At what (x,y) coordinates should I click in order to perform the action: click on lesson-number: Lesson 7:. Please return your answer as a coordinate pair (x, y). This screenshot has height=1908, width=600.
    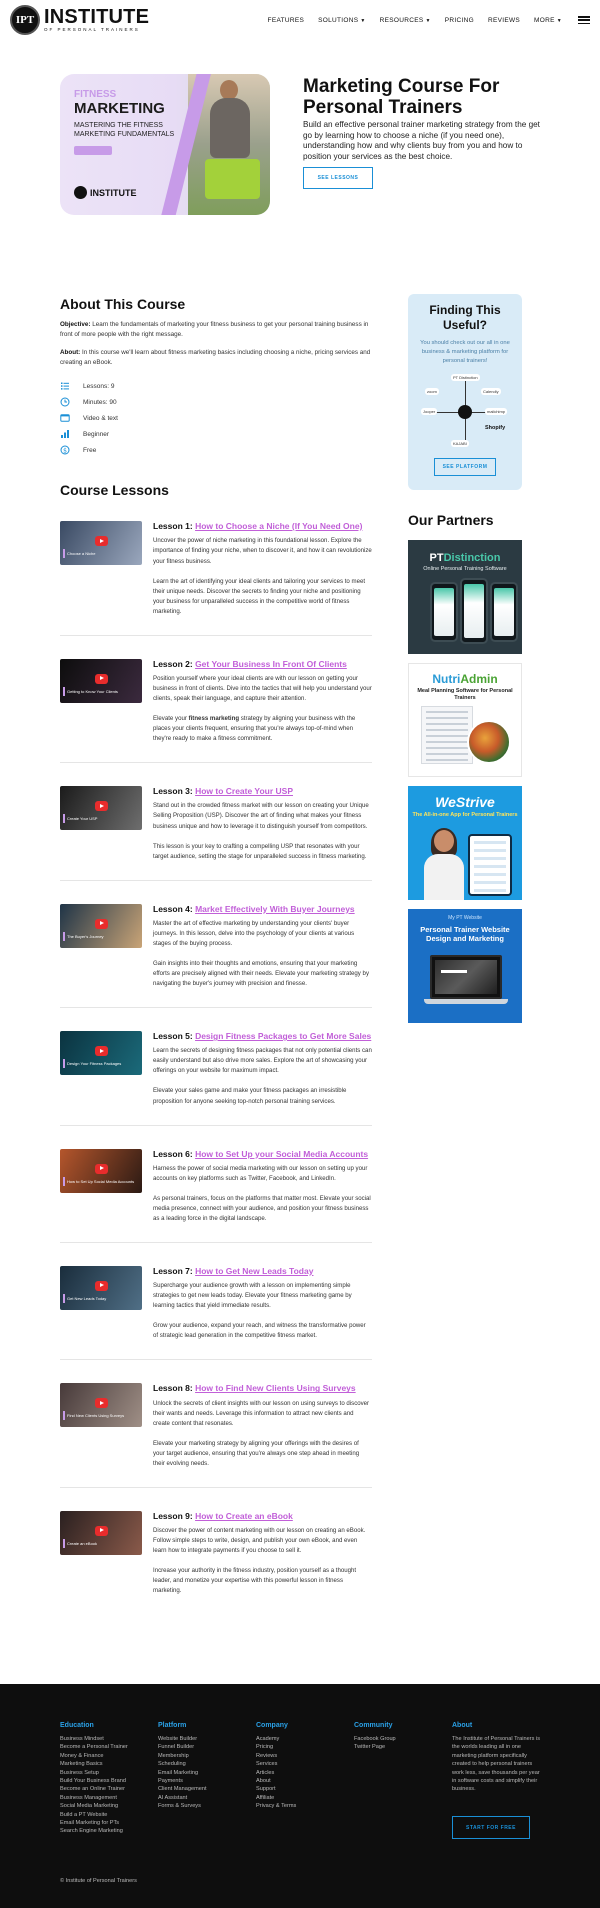
    Looking at the image, I should click on (173, 1270).